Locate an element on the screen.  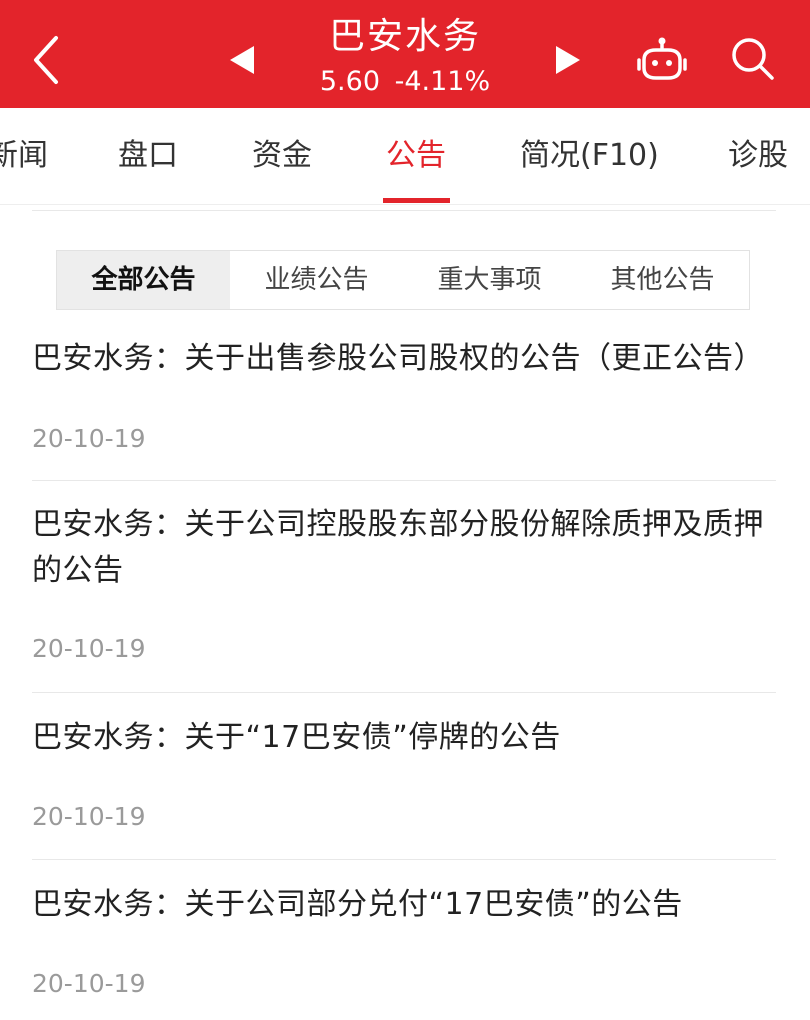
announcement-filter: 全部公告 业绩公告 重大事项 其他公告 is located at coordinates (403, 280).